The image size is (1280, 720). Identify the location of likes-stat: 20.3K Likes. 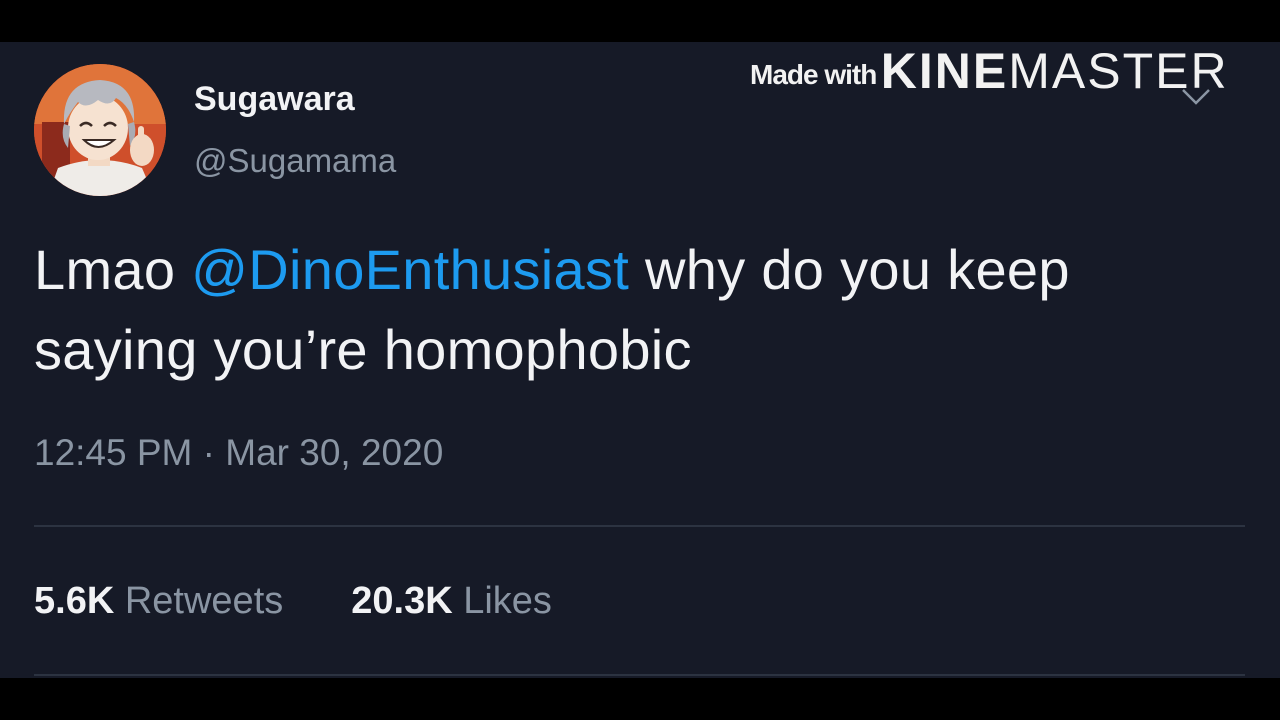
(451, 601).